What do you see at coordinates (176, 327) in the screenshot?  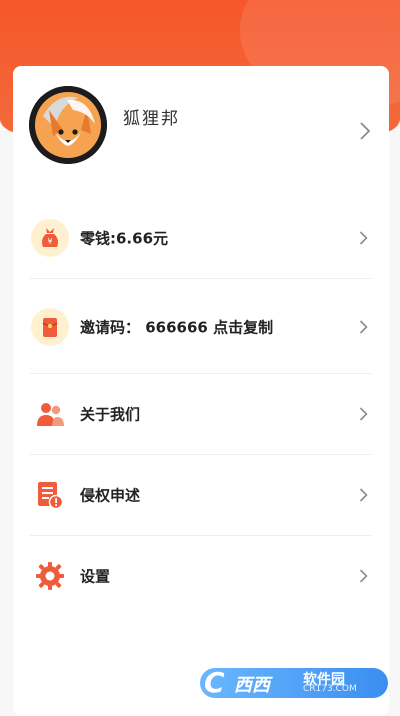 I see `invite-code-label: 邀请码： 666666 点击复制` at bounding box center [176, 327].